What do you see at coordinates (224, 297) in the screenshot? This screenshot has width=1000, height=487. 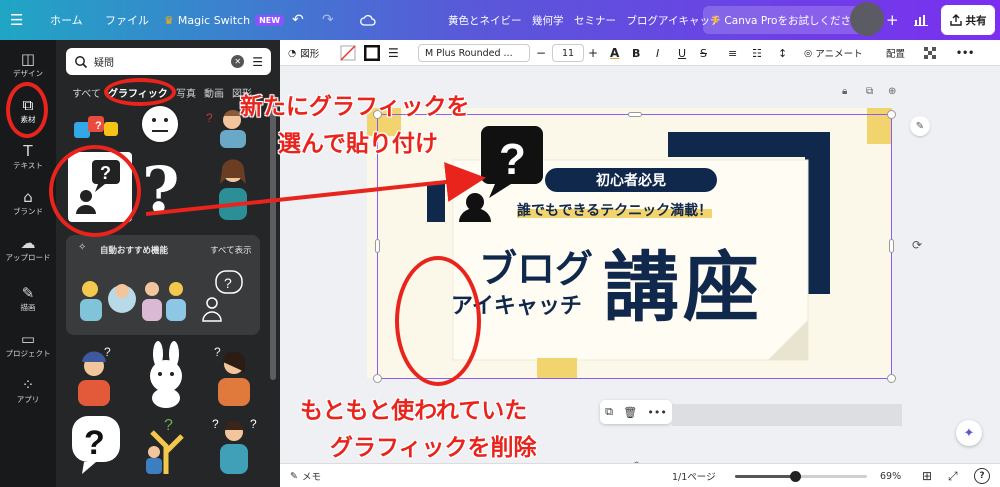 I see `suggestion-thumb: ?` at bounding box center [224, 297].